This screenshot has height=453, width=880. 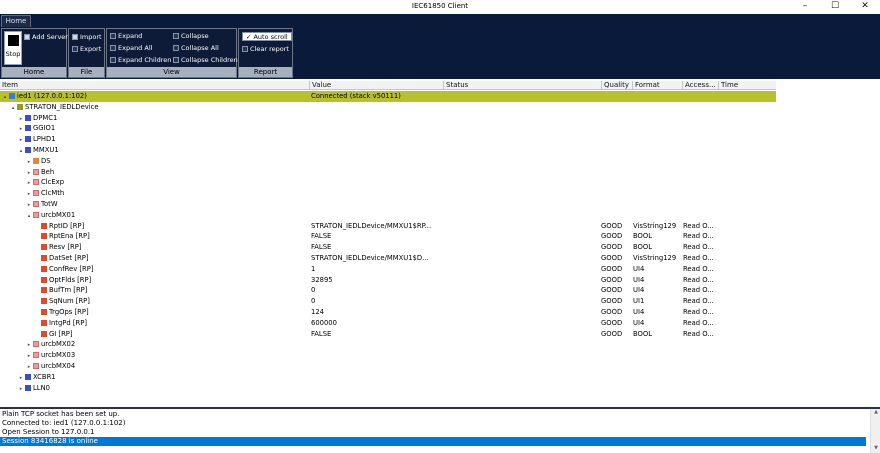 What do you see at coordinates (113, 60) in the screenshot?
I see `expand-children-icon` at bounding box center [113, 60].